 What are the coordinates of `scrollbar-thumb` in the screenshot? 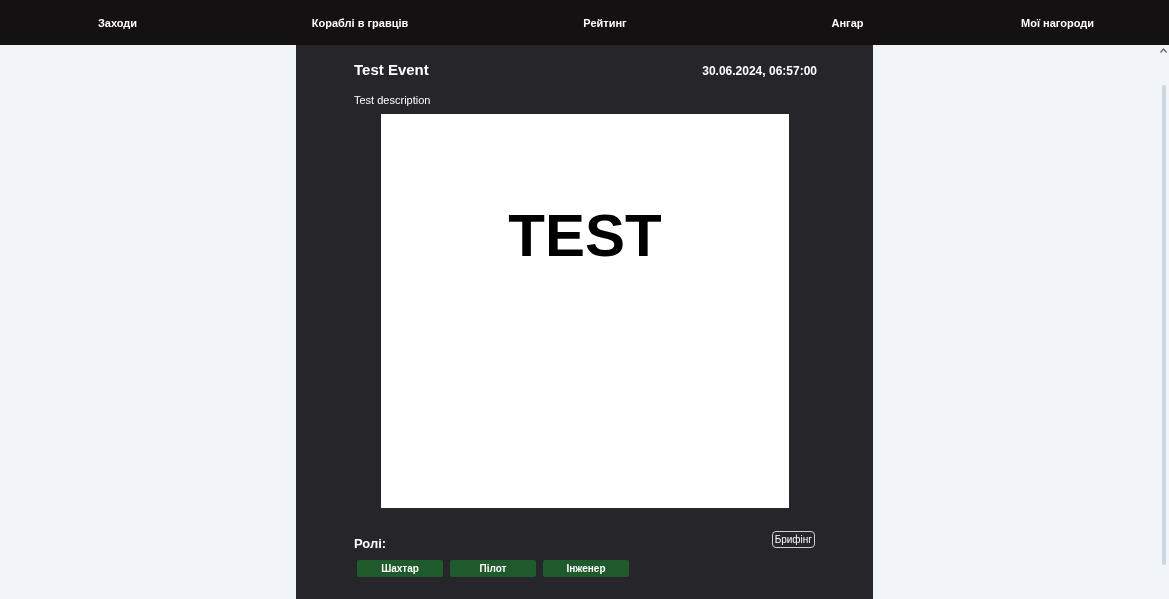 It's located at (1164, 325).